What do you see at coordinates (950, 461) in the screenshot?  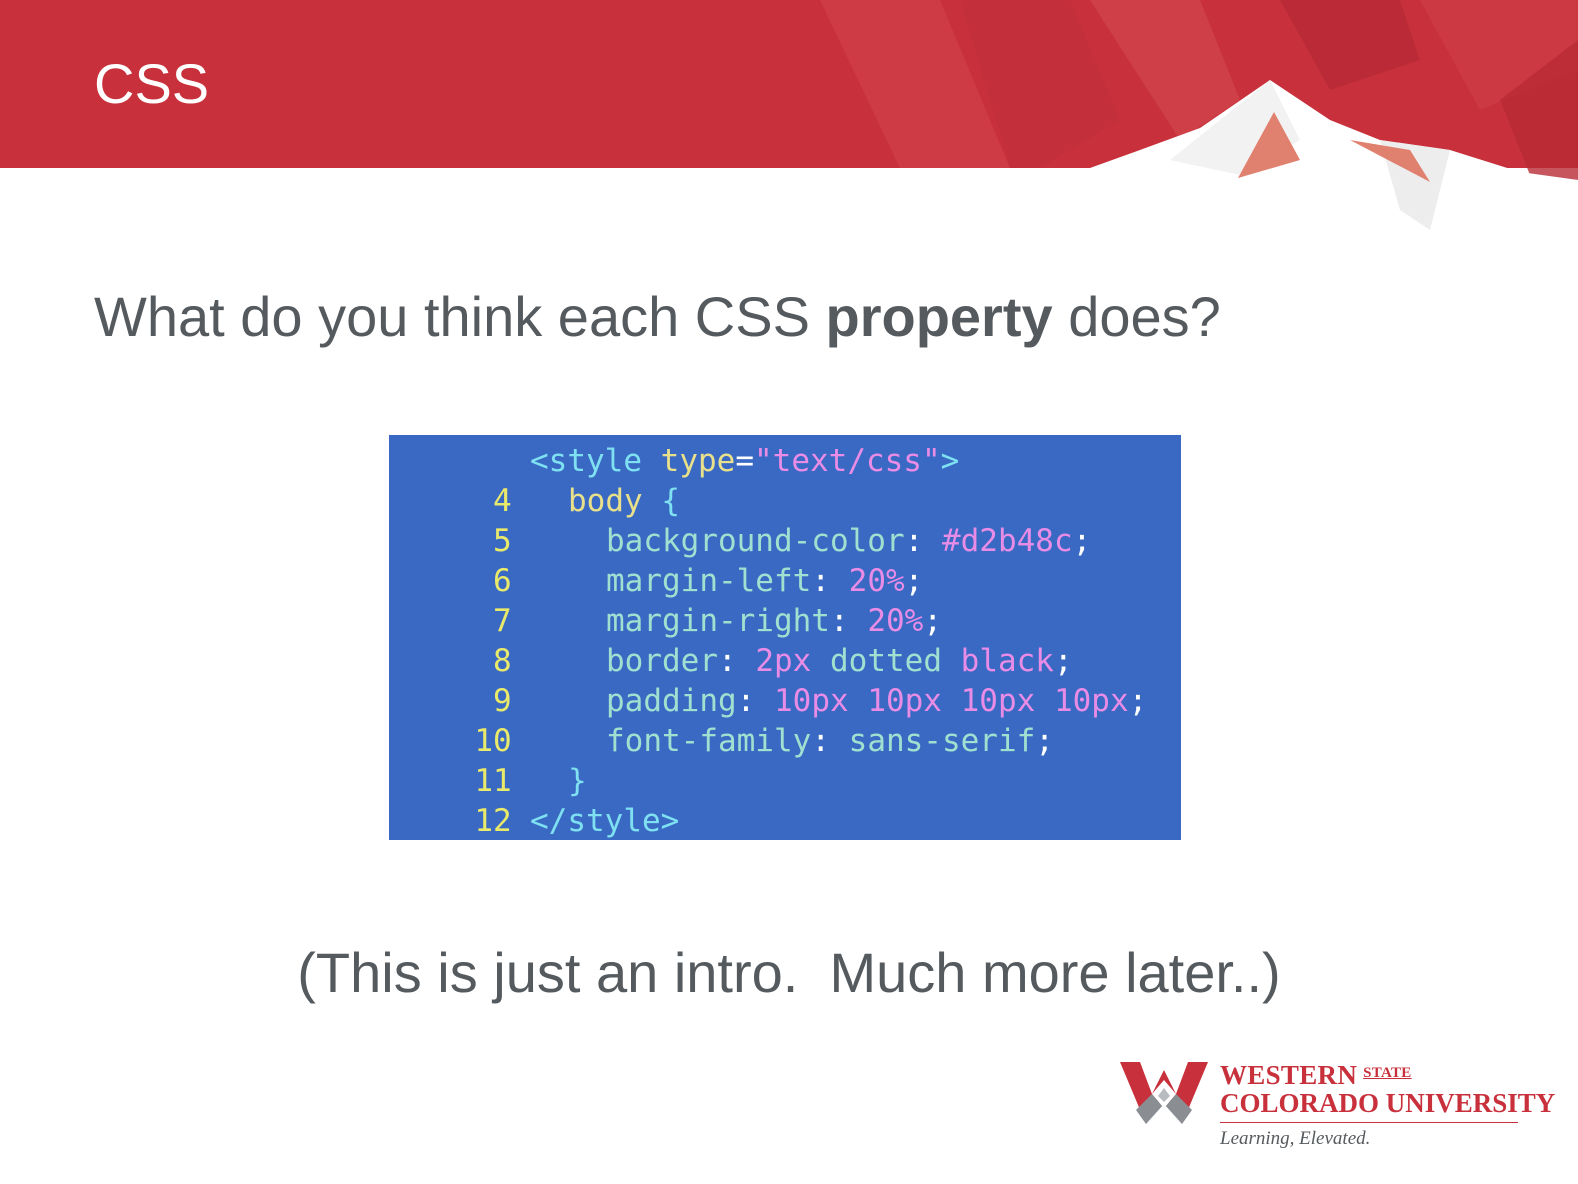 I see `code-token: >` at bounding box center [950, 461].